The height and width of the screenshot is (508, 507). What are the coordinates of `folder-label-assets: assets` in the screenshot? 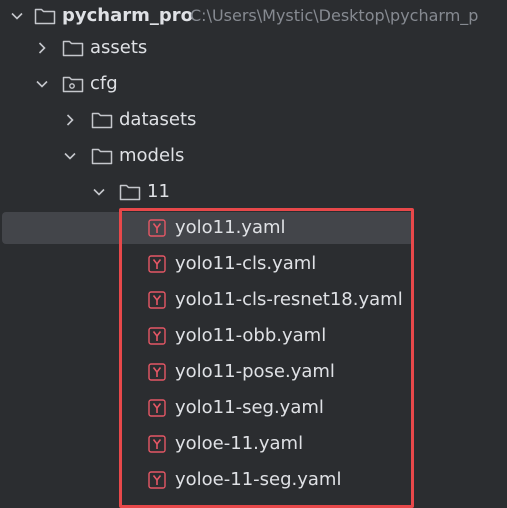 It's located at (119, 47).